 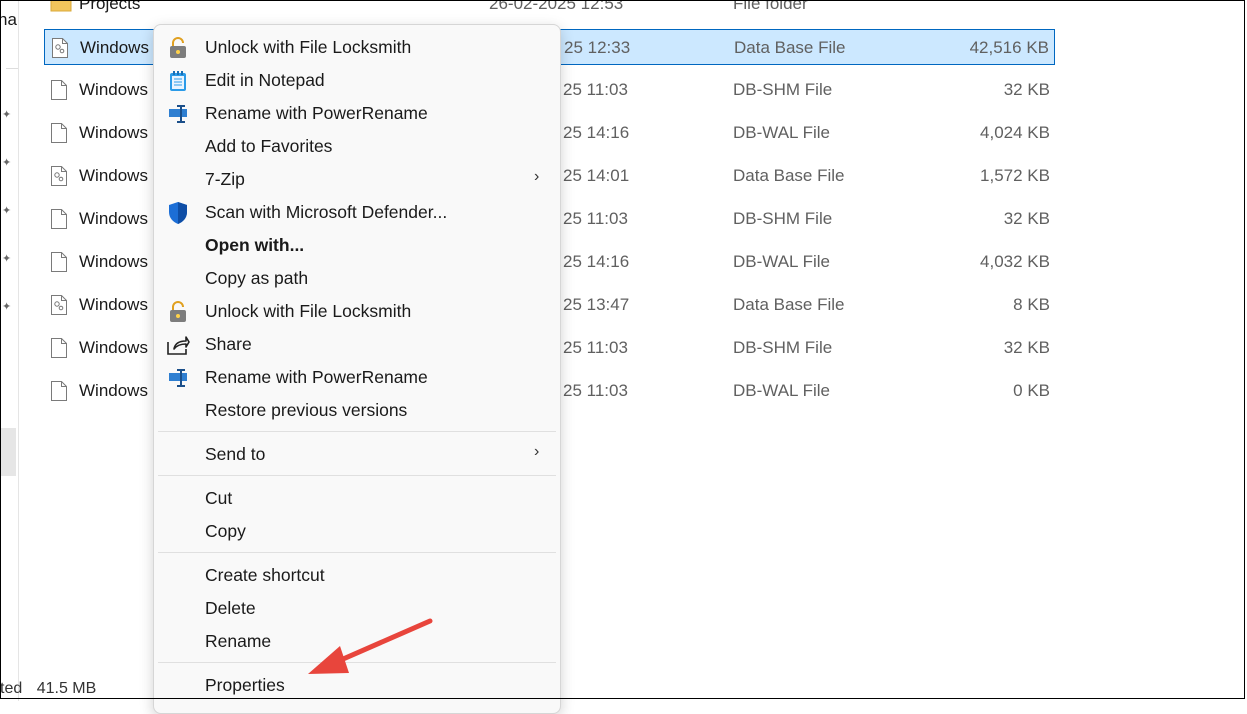 I want to click on file-date: 26-02-2025 12:53, so click(x=556, y=6).